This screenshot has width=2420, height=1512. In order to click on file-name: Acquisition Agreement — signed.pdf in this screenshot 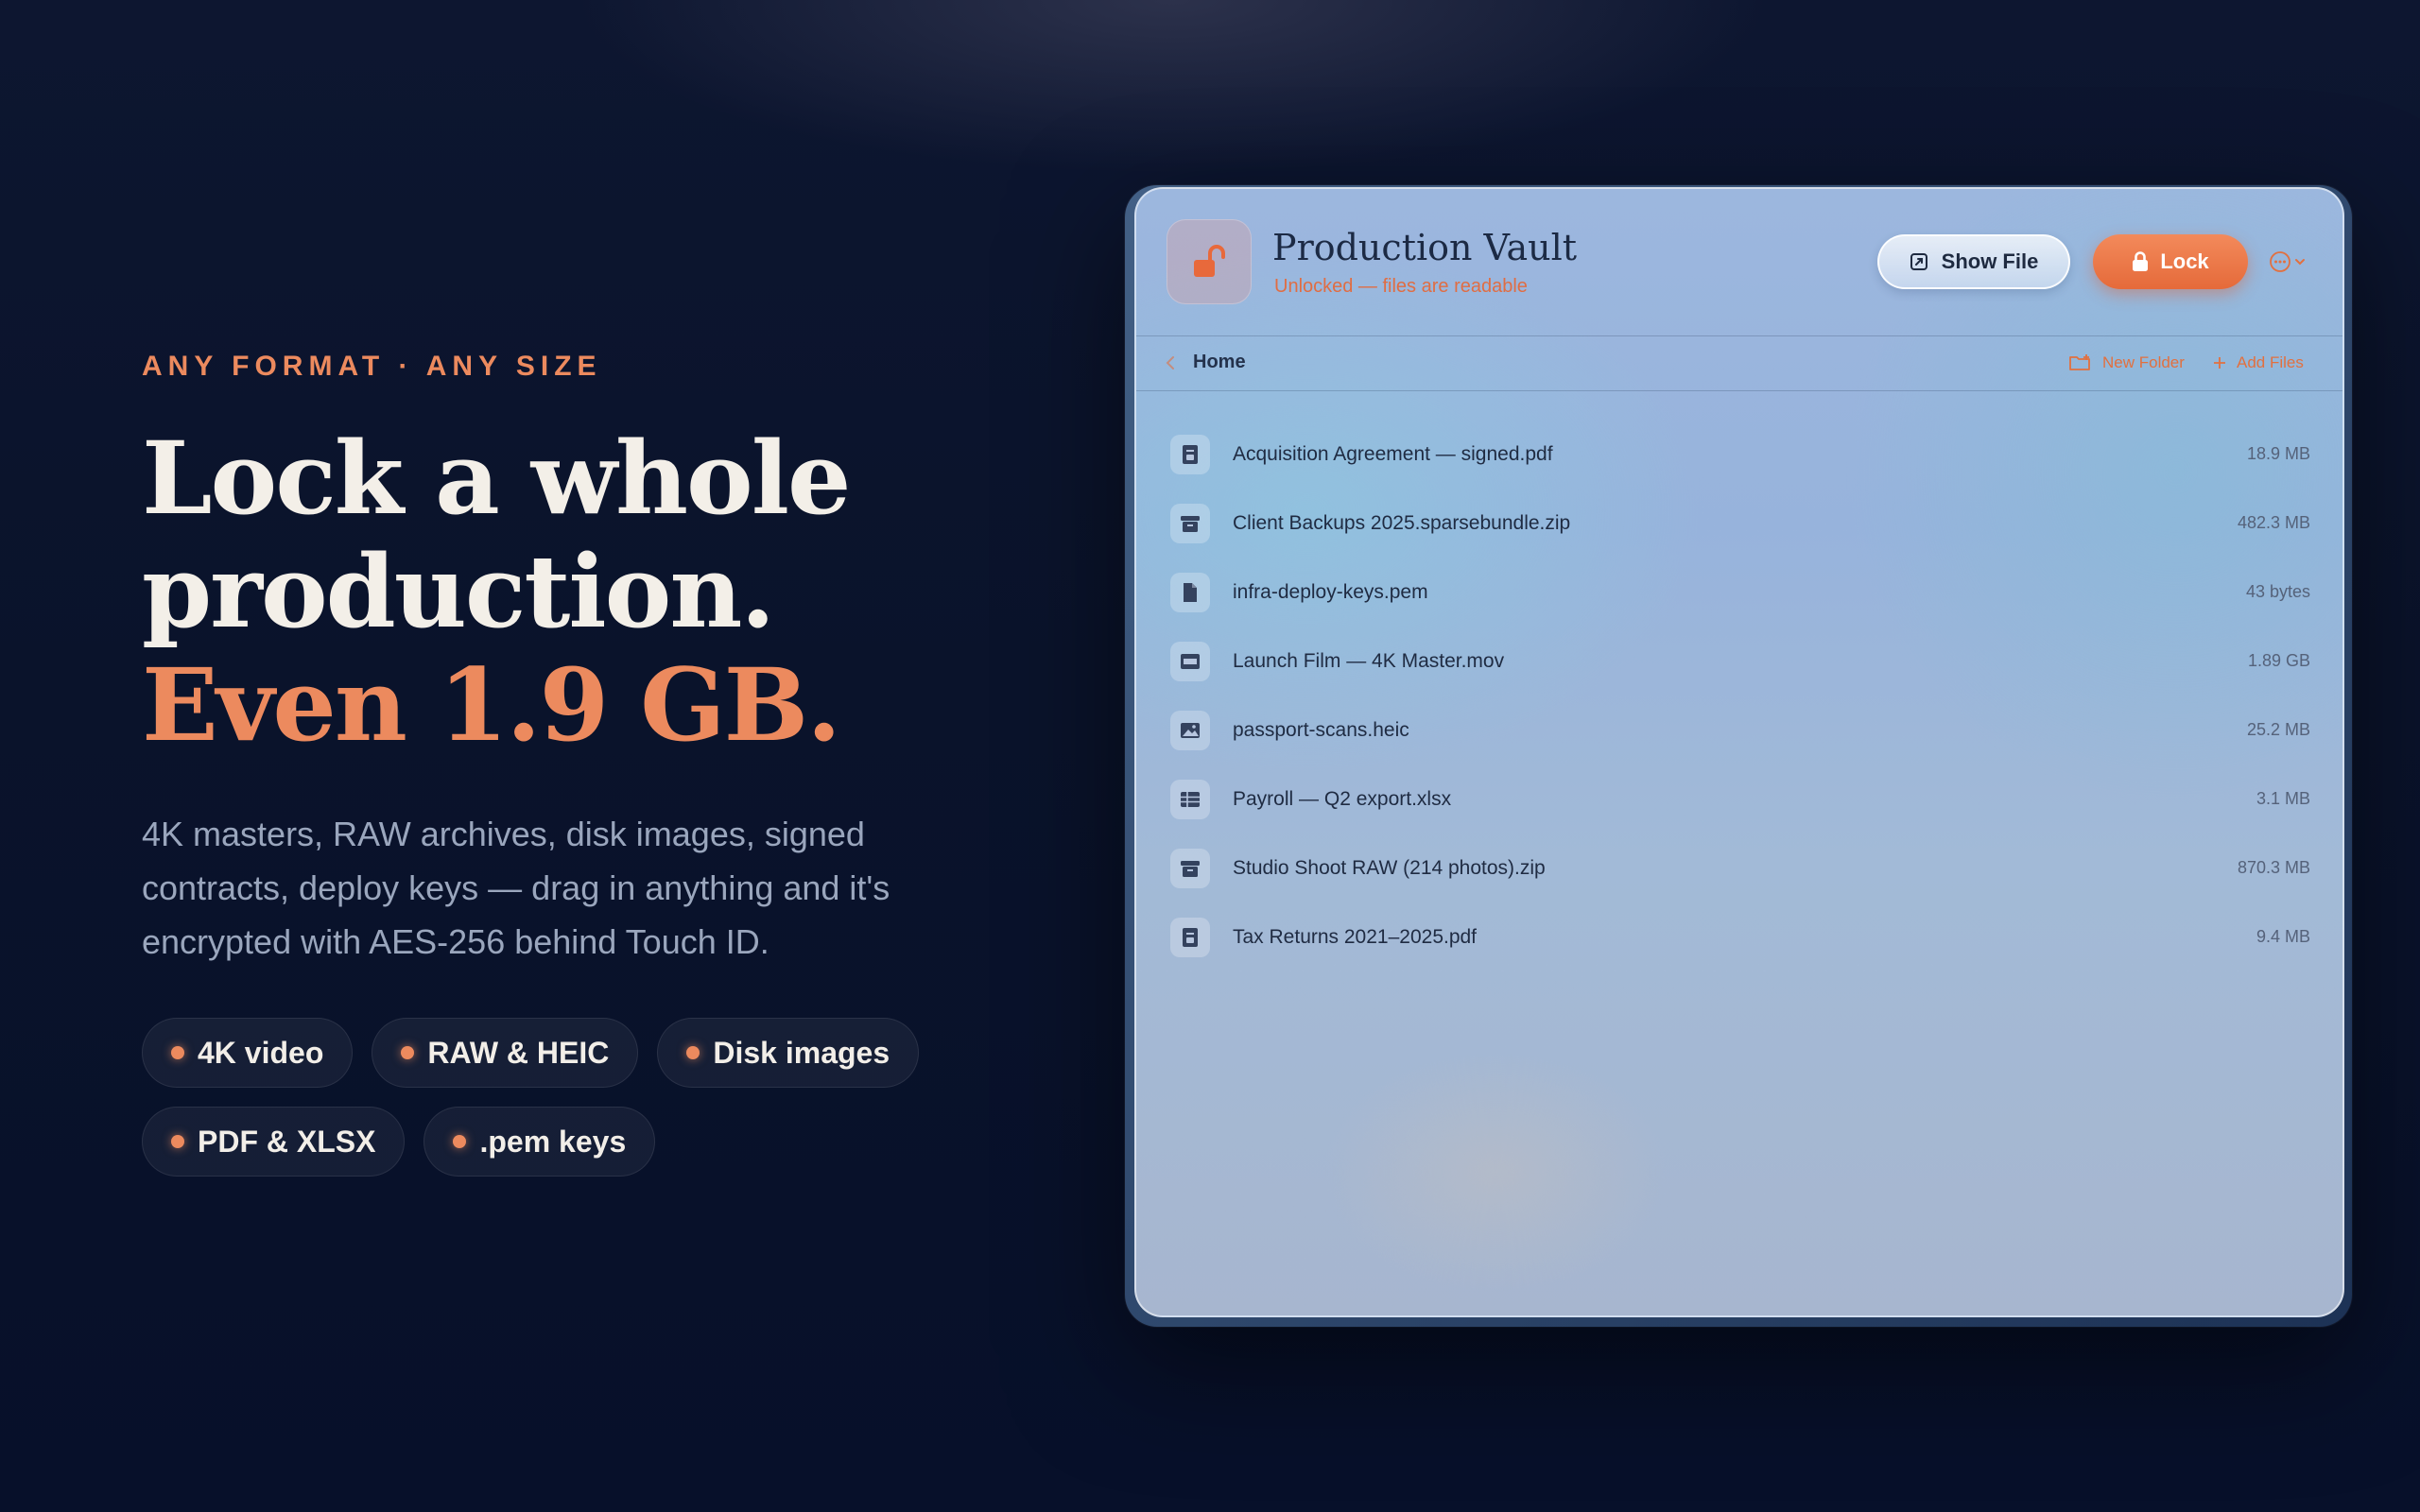, I will do `click(1393, 453)`.